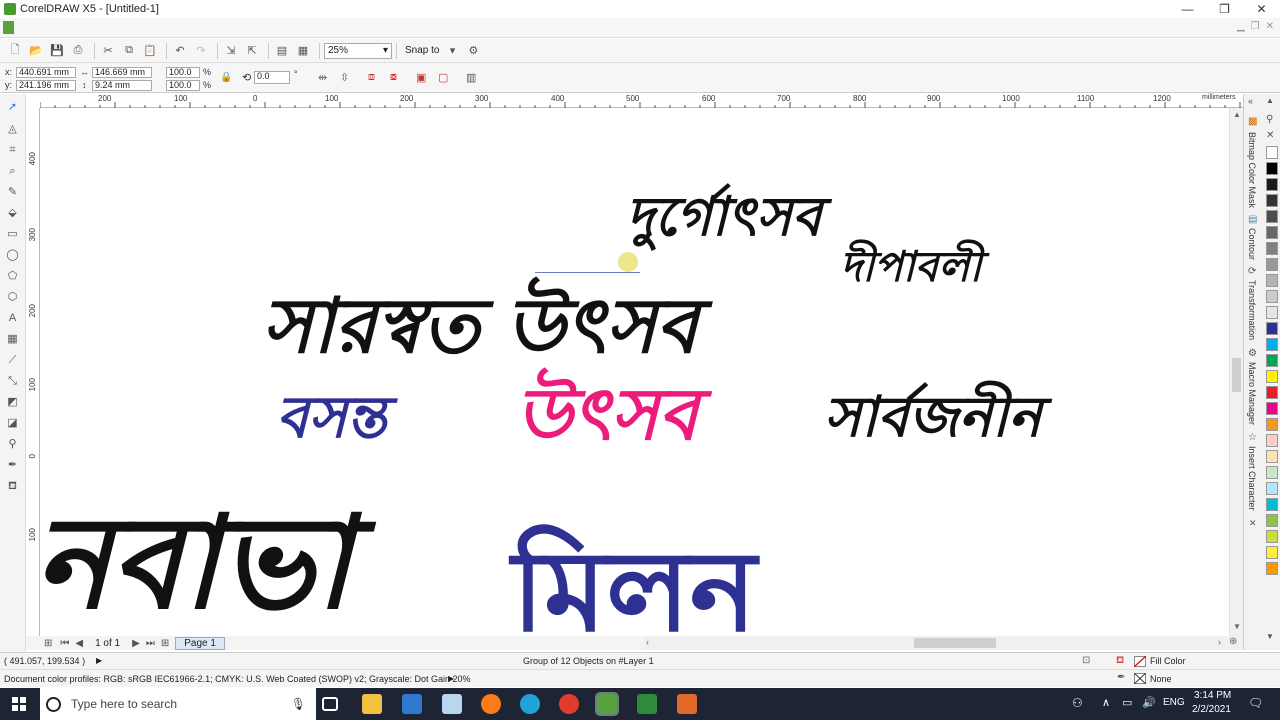  What do you see at coordinates (12, 171) in the screenshot?
I see `zoom-tool-icon: ⌕` at bounding box center [12, 171].